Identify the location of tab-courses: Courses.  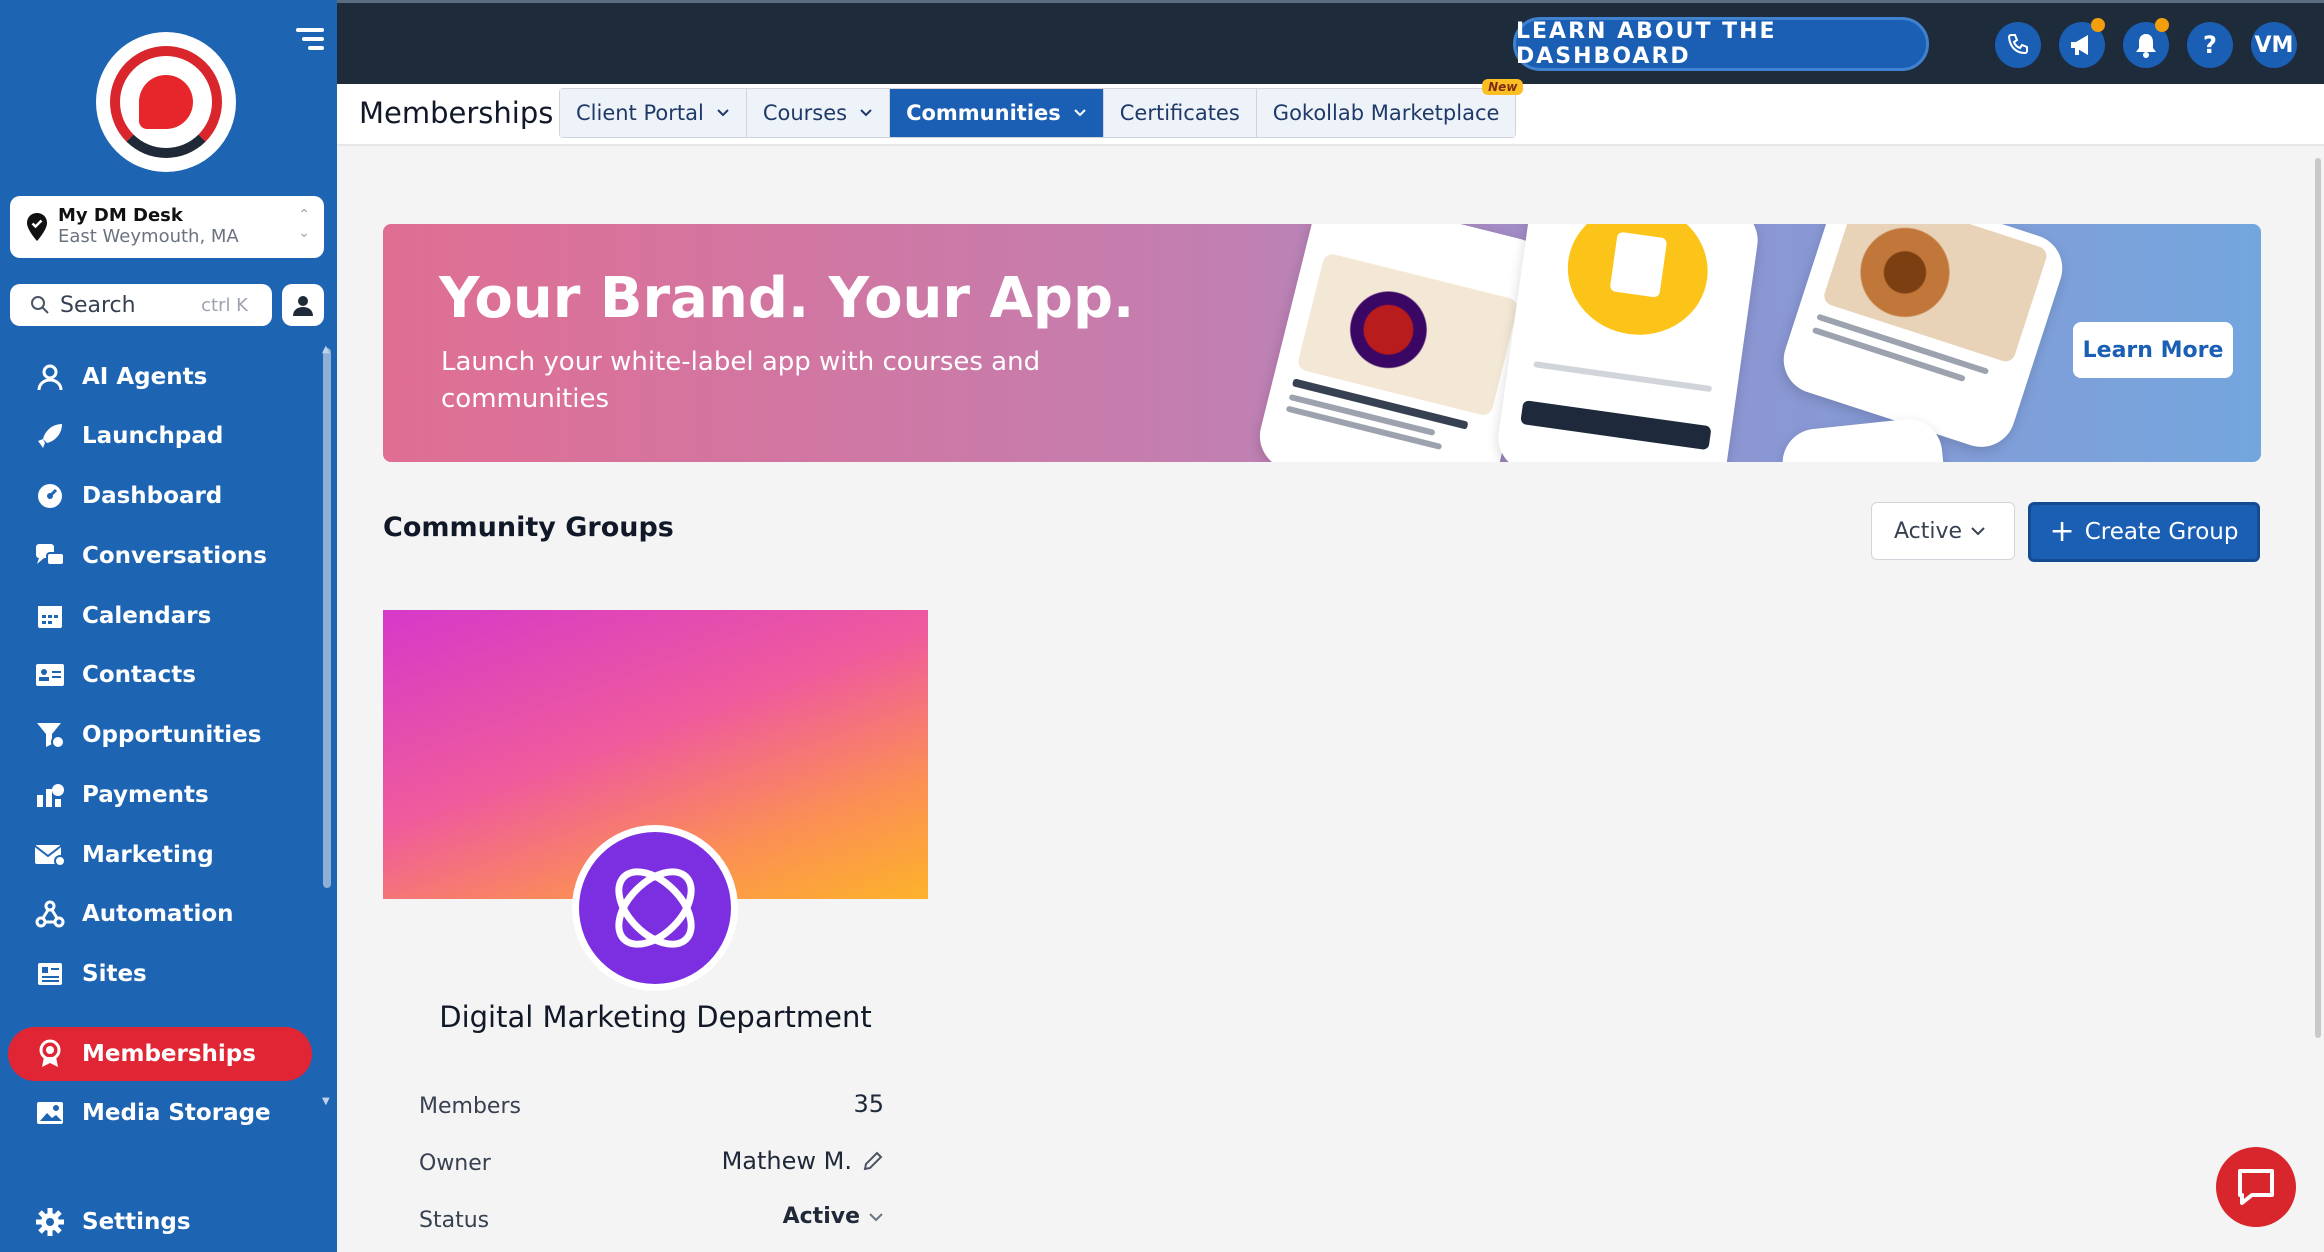
(818, 113).